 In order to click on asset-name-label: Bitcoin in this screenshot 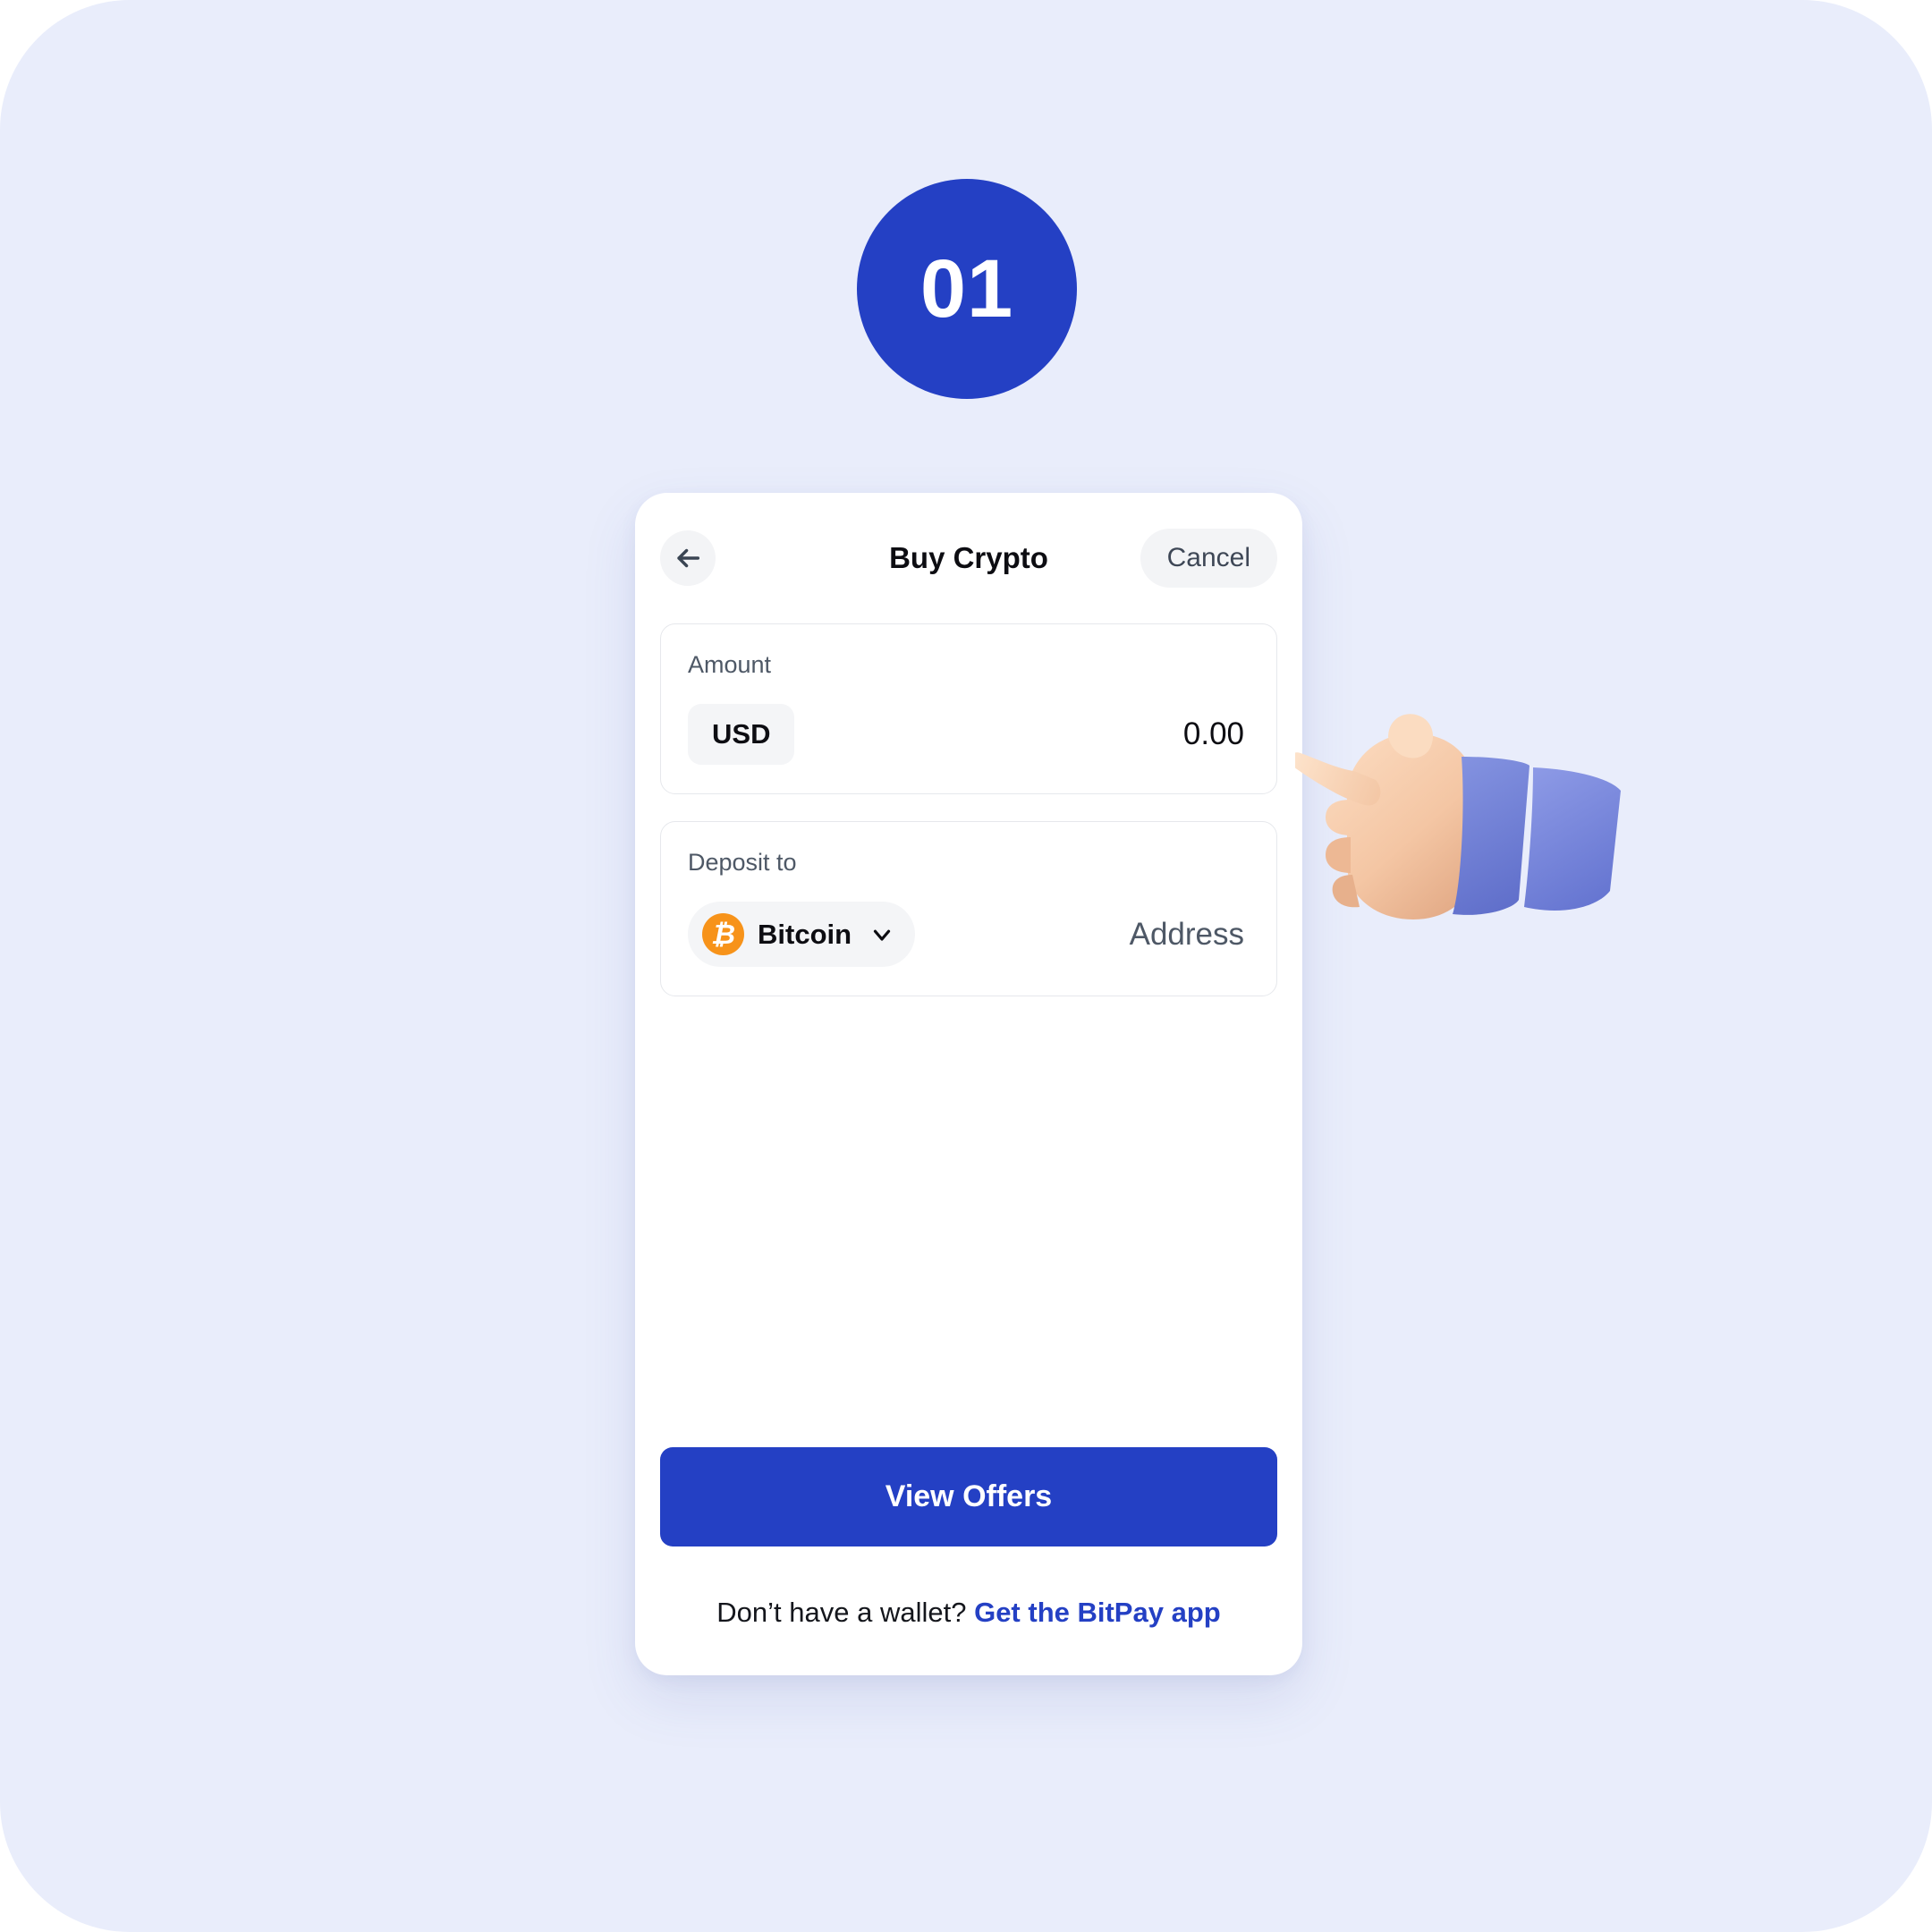, I will do `click(805, 934)`.